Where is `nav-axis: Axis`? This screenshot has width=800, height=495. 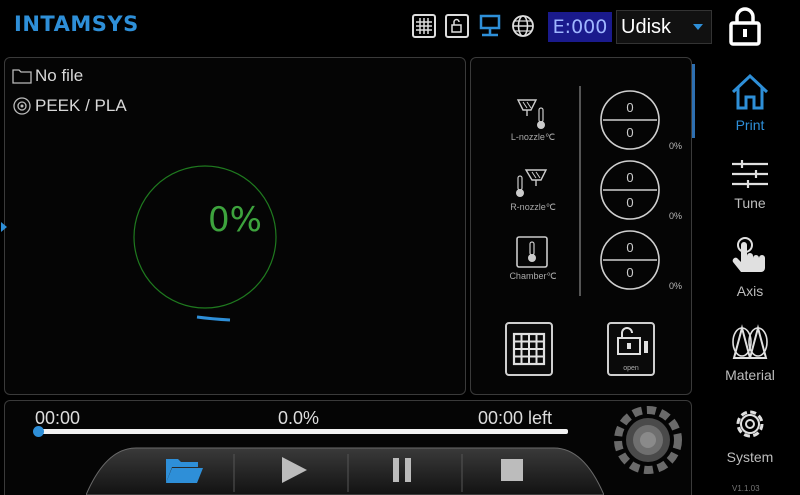 nav-axis: Axis is located at coordinates (750, 267).